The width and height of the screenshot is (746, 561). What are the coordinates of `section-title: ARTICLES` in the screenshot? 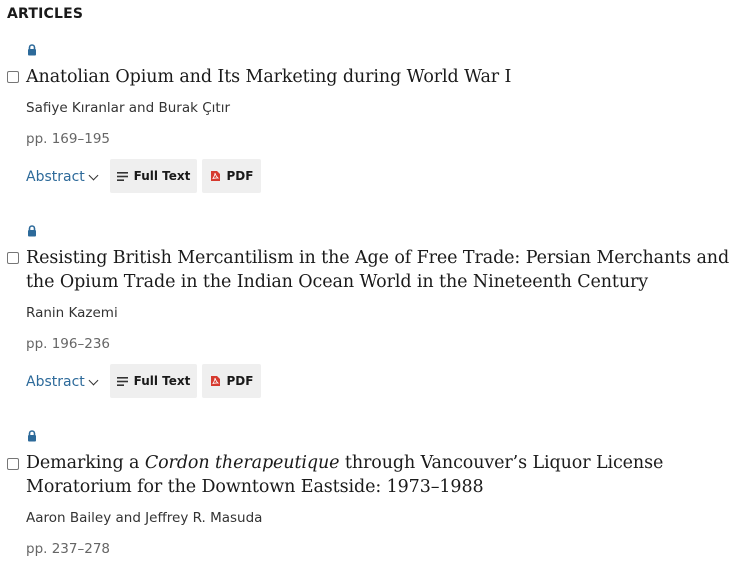 It's located at (45, 14).